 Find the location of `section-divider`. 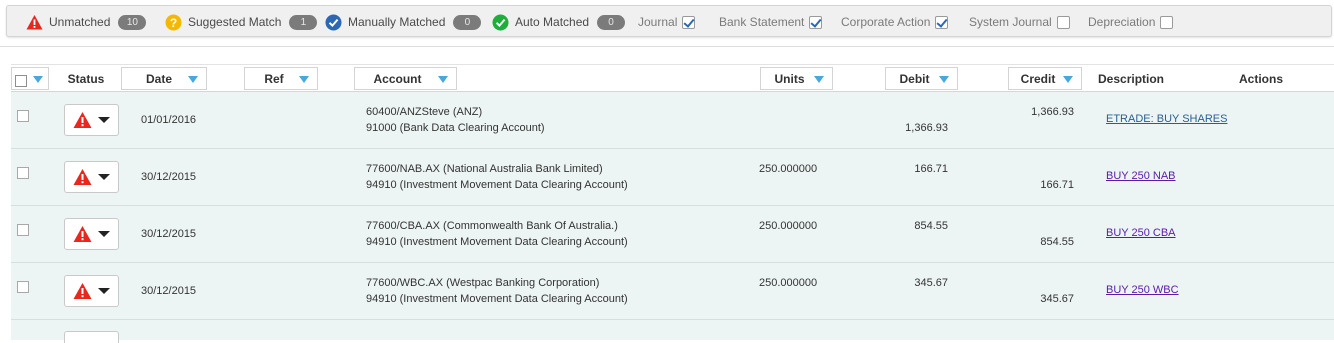

section-divider is located at coordinates (667, 46).